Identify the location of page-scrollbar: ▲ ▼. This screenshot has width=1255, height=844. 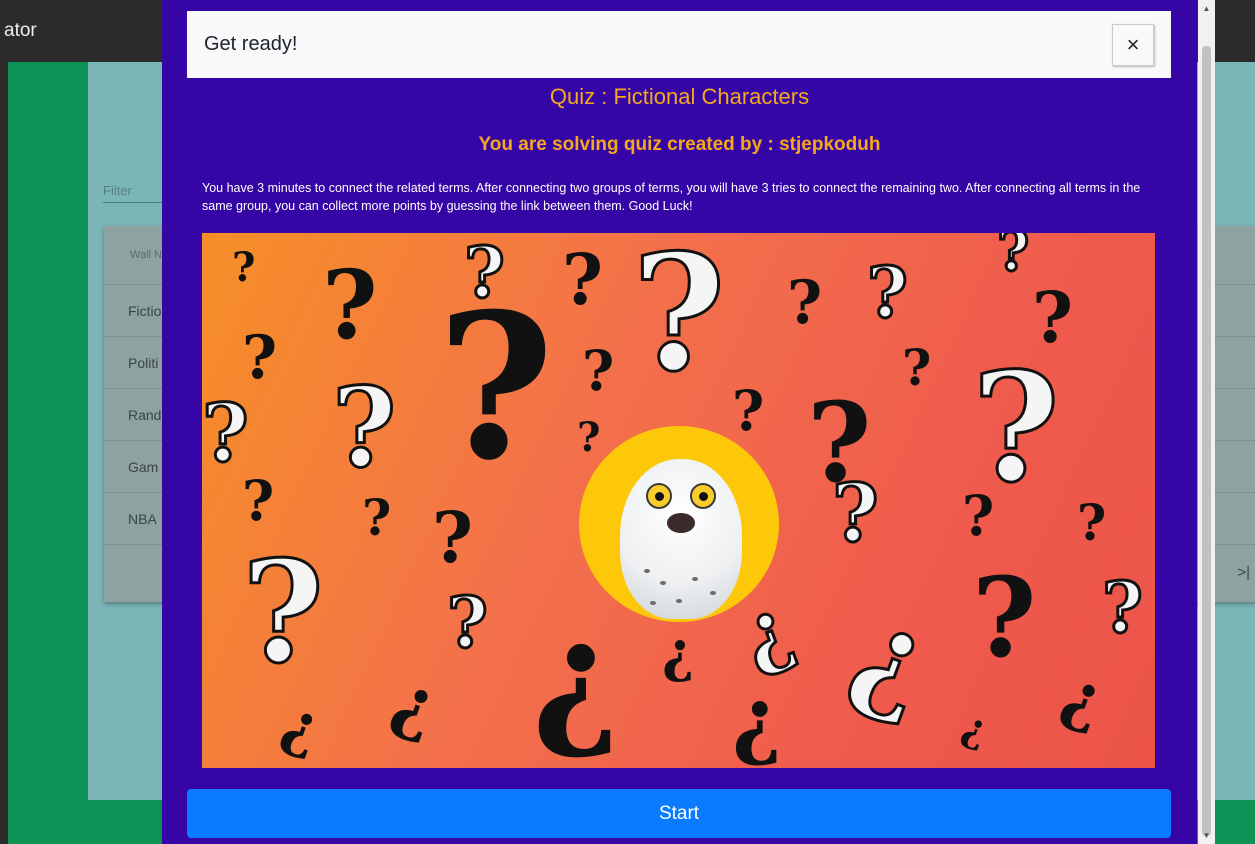
(1206, 422).